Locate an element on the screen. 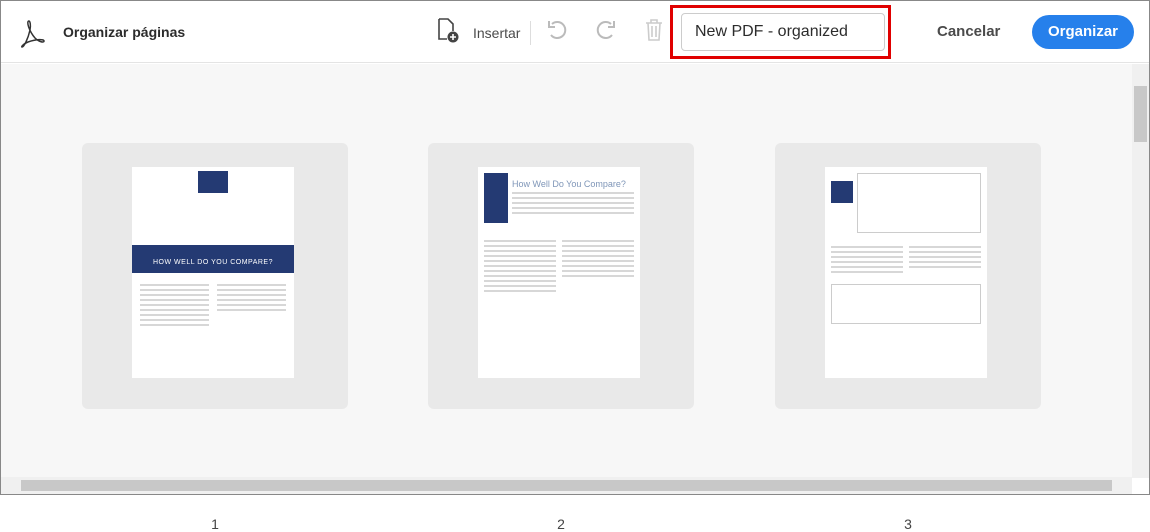 Image resolution: width=1150 pixels, height=532 pixels. page-preview: How Well Do You Compare? is located at coordinates (559, 272).